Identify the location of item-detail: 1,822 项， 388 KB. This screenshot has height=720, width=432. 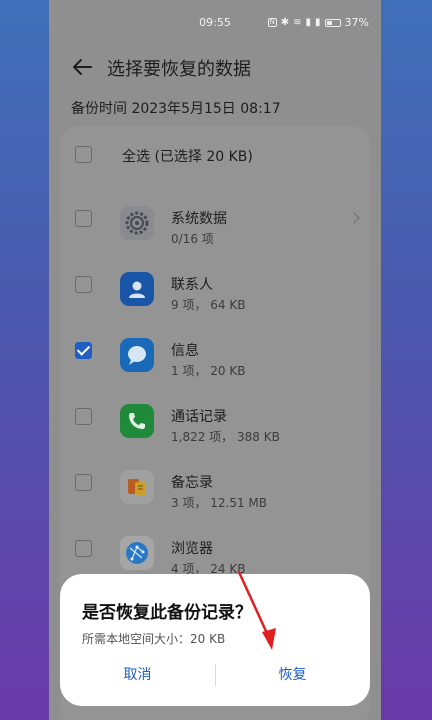
(225, 437).